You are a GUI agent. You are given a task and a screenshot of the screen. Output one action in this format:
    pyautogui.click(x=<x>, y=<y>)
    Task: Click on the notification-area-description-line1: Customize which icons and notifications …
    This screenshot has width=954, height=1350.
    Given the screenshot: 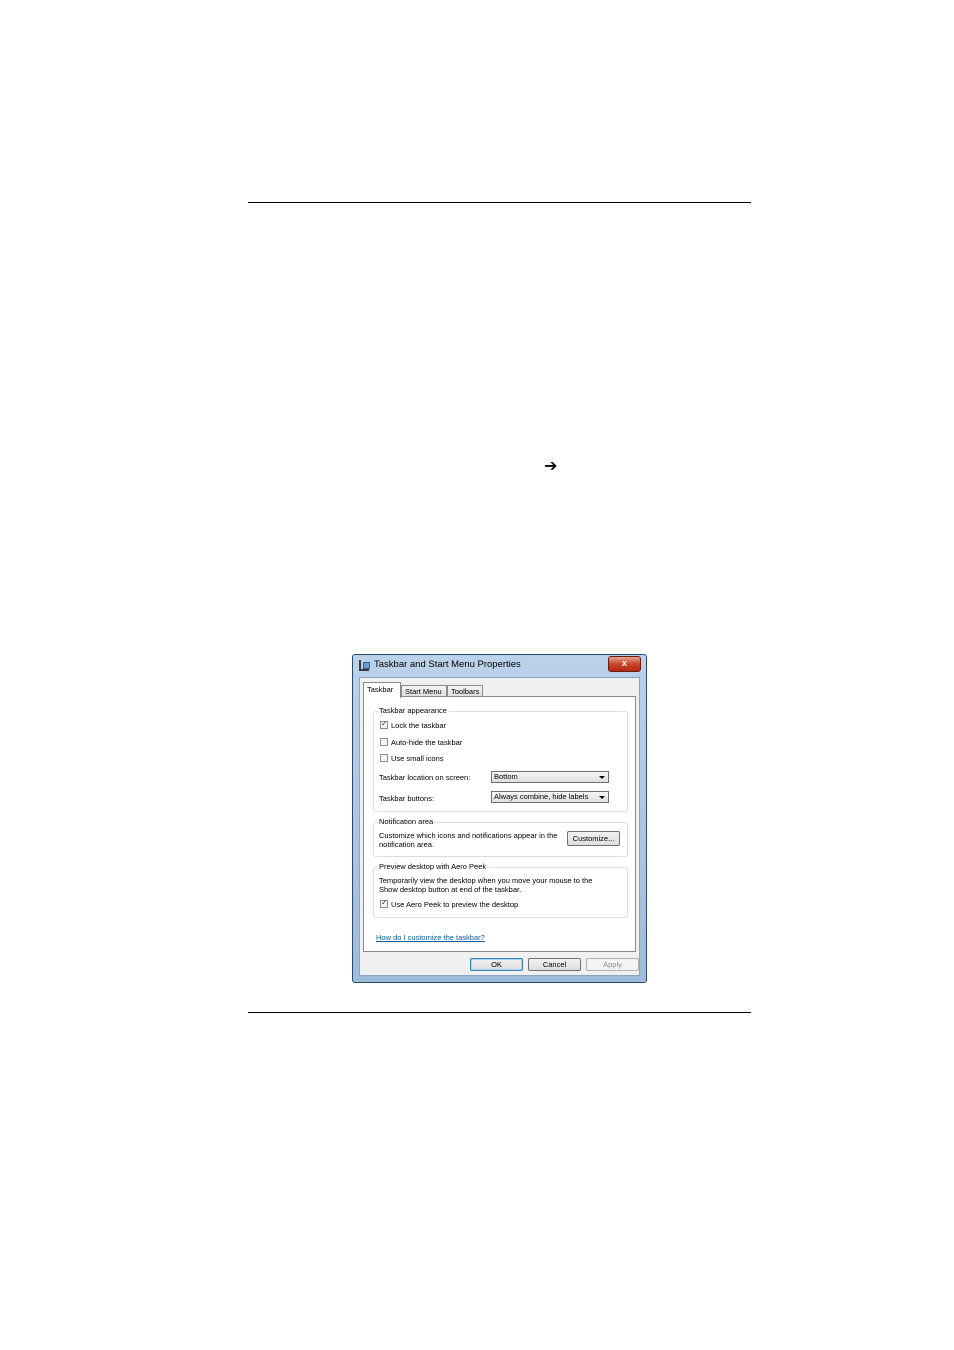 What is the action you would take?
    pyautogui.click(x=468, y=835)
    